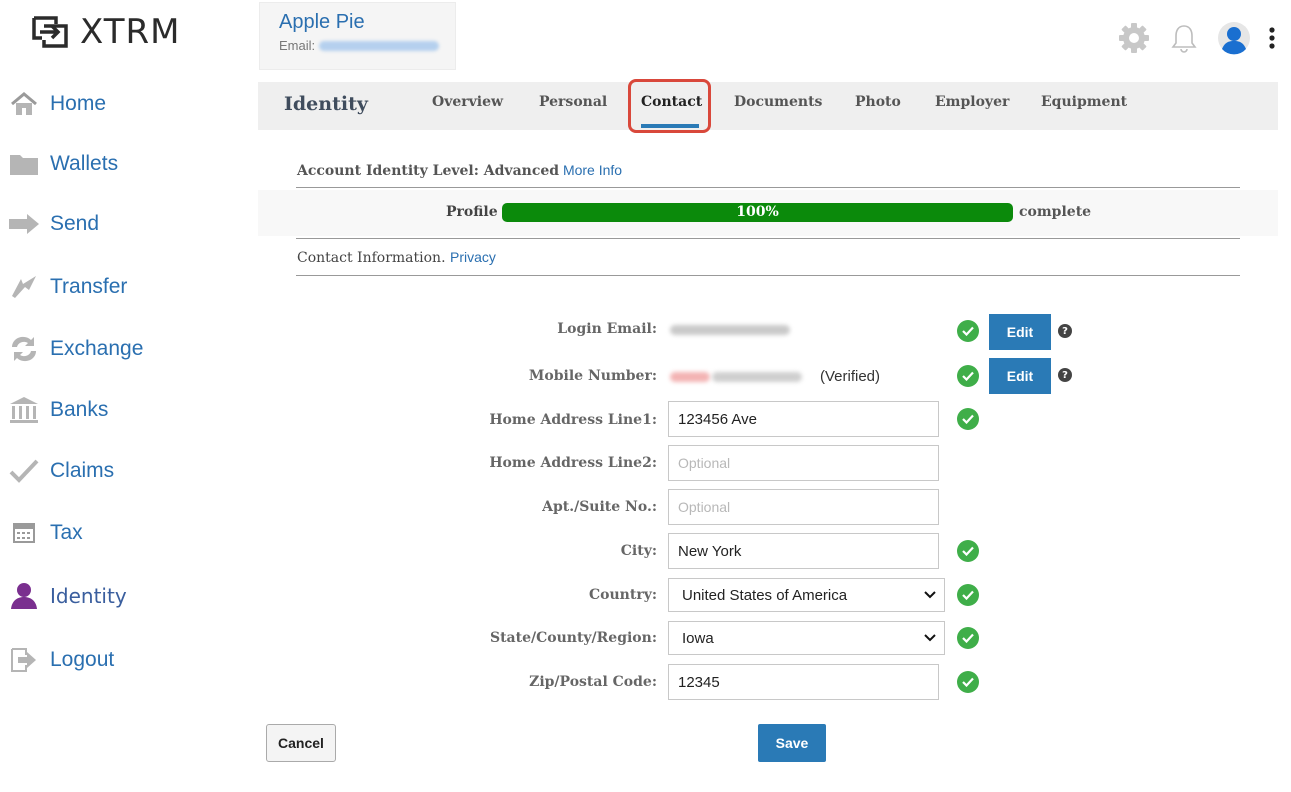 This screenshot has height=792, width=1291. I want to click on avatar-icon, so click(1234, 38).